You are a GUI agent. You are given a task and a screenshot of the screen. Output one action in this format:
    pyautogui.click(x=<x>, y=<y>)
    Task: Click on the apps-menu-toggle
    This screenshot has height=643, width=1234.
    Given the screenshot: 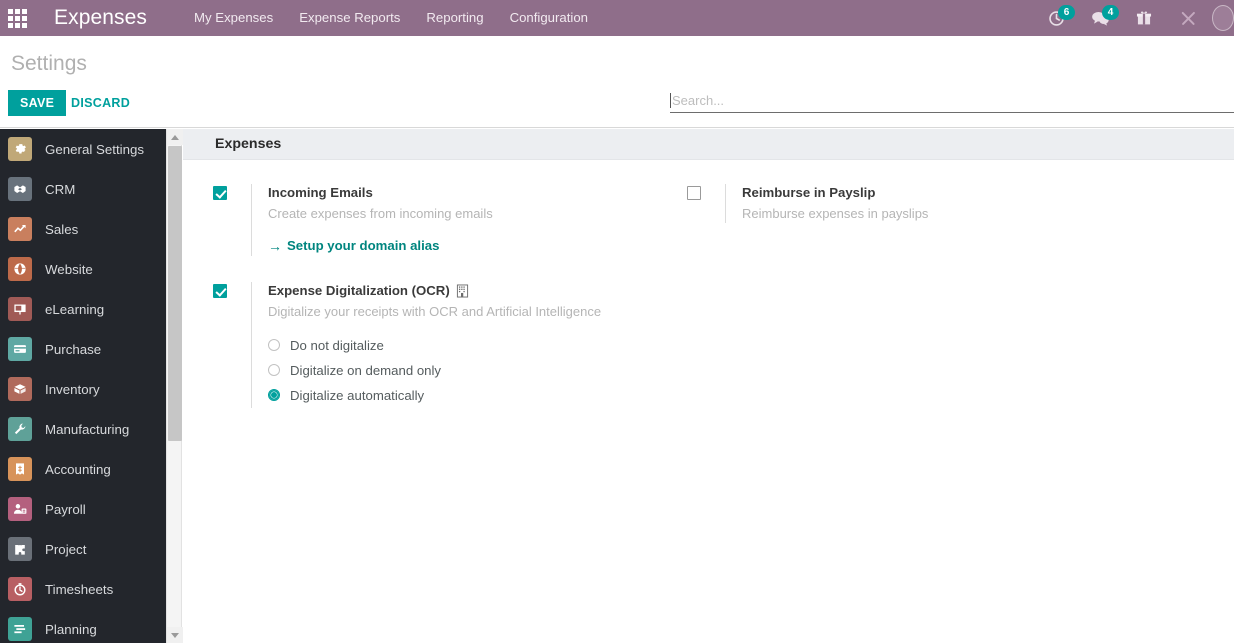 What is the action you would take?
    pyautogui.click(x=17, y=18)
    